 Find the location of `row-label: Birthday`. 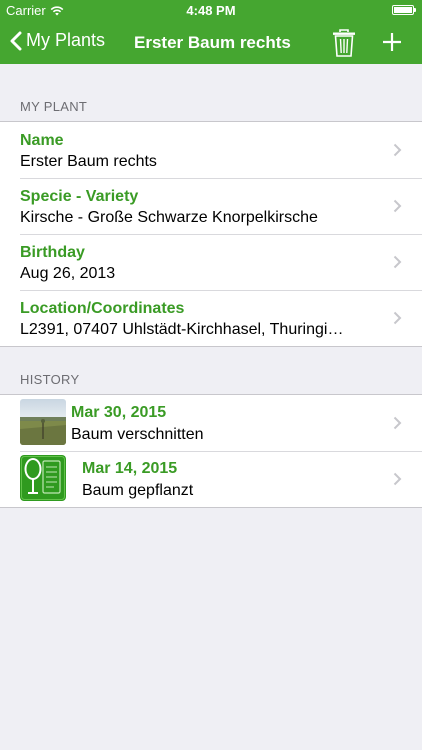

row-label: Birthday is located at coordinates (52, 252).